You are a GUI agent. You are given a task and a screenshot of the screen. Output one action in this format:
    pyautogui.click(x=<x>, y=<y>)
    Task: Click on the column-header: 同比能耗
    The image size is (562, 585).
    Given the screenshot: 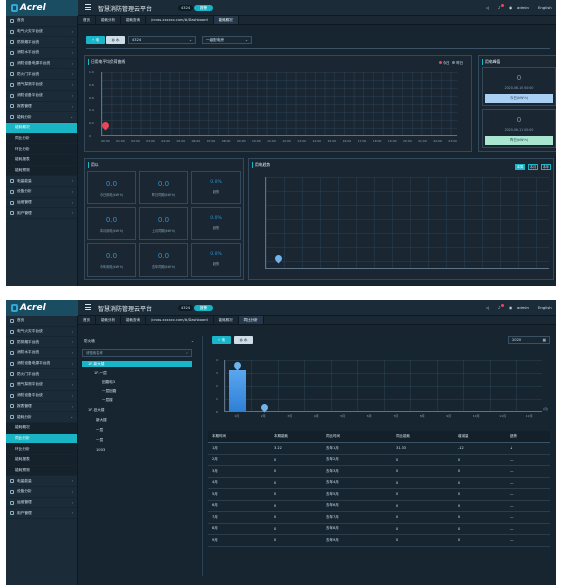 What is the action you would take?
    pyautogui.click(x=403, y=435)
    